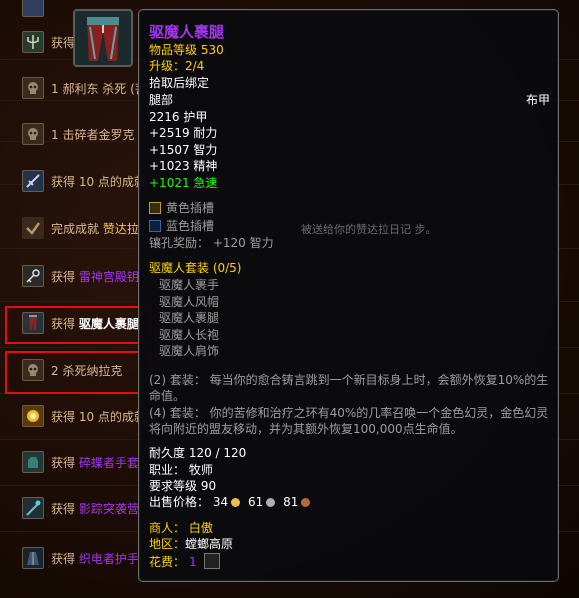 The width and height of the screenshot is (579, 598). I want to click on item-icon, so click(103, 38).